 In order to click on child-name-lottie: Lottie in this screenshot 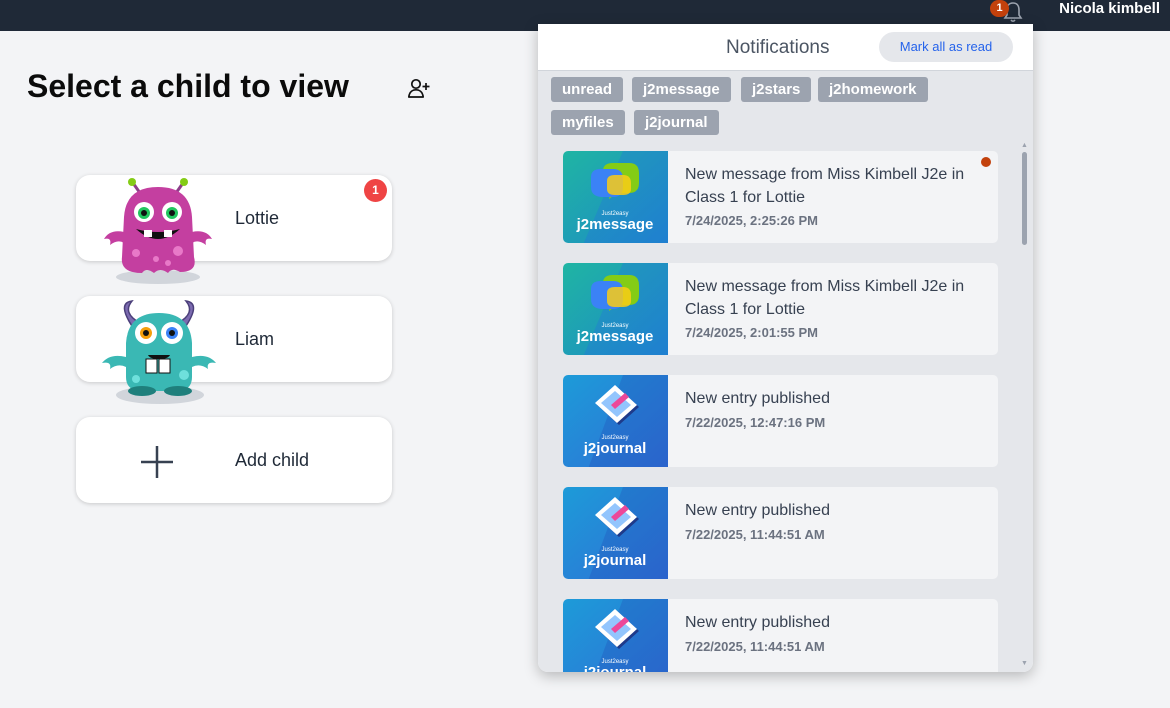, I will do `click(257, 218)`.